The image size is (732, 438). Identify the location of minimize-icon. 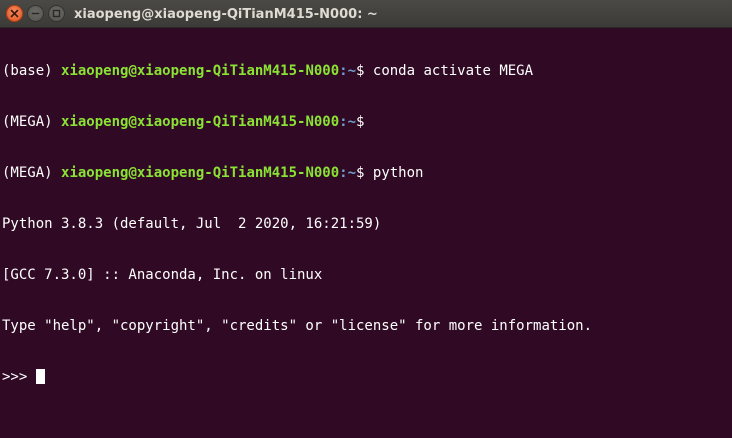
(35, 13).